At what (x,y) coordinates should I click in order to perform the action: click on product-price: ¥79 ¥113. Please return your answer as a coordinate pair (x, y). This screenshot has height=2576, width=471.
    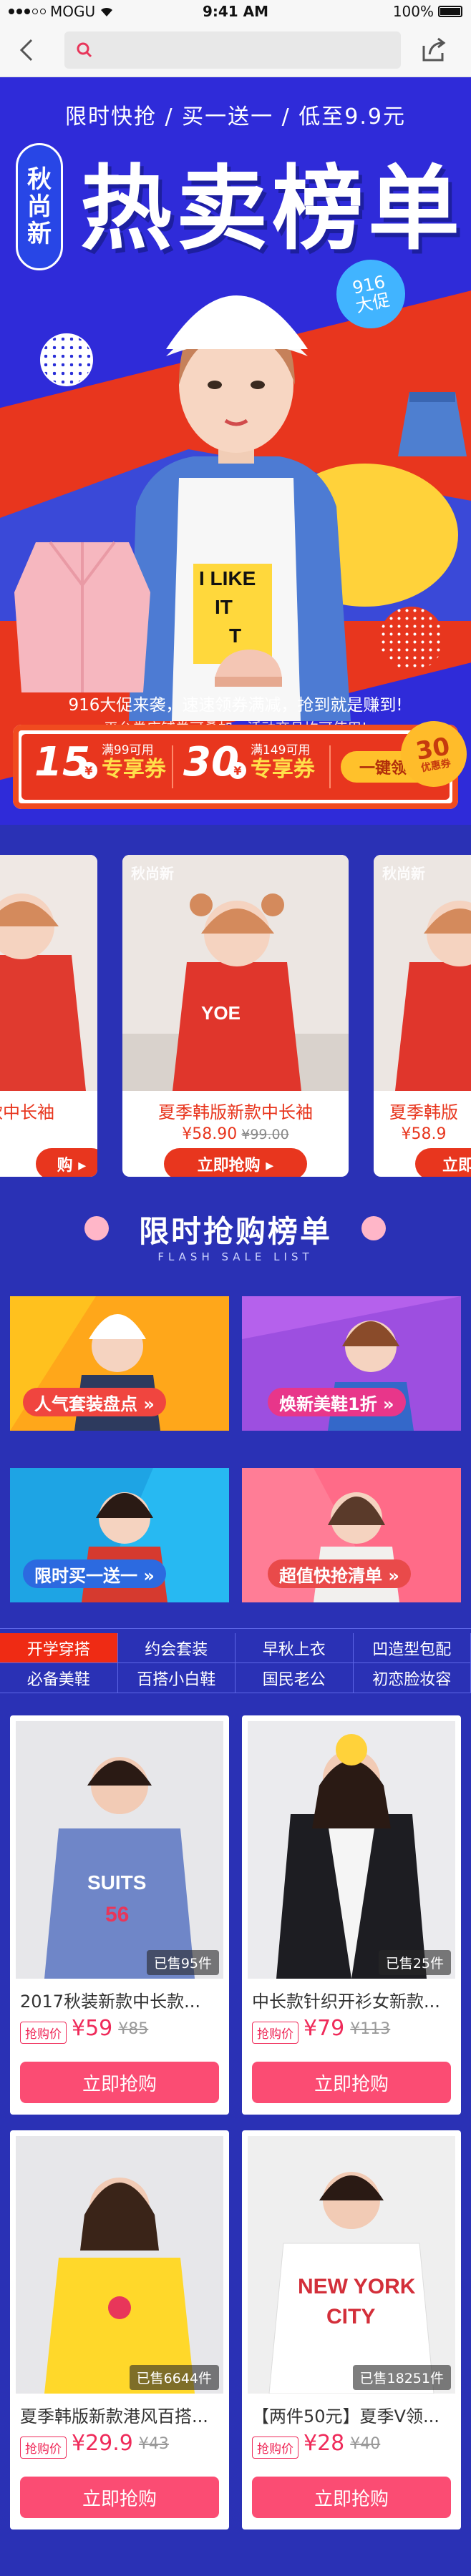
    Looking at the image, I should click on (347, 2029).